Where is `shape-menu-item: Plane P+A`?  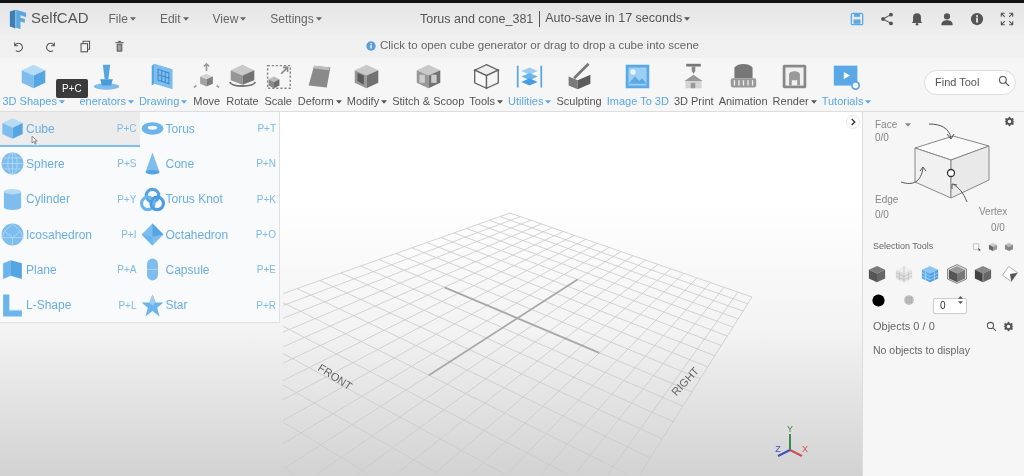 shape-menu-item: Plane P+A is located at coordinates (70, 271).